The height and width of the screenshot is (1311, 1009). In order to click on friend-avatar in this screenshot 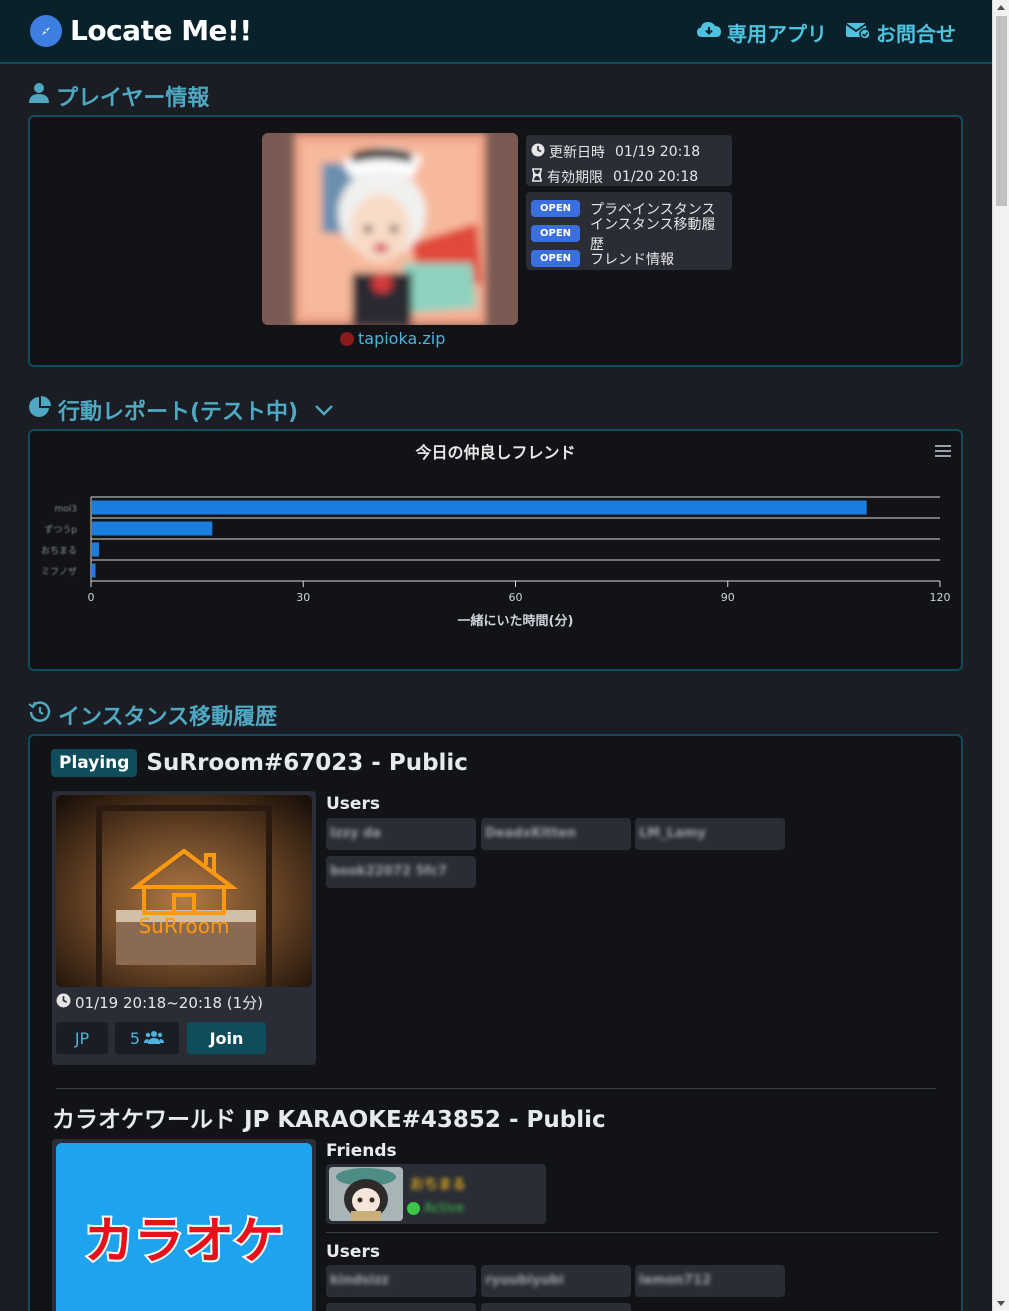, I will do `click(366, 1194)`.